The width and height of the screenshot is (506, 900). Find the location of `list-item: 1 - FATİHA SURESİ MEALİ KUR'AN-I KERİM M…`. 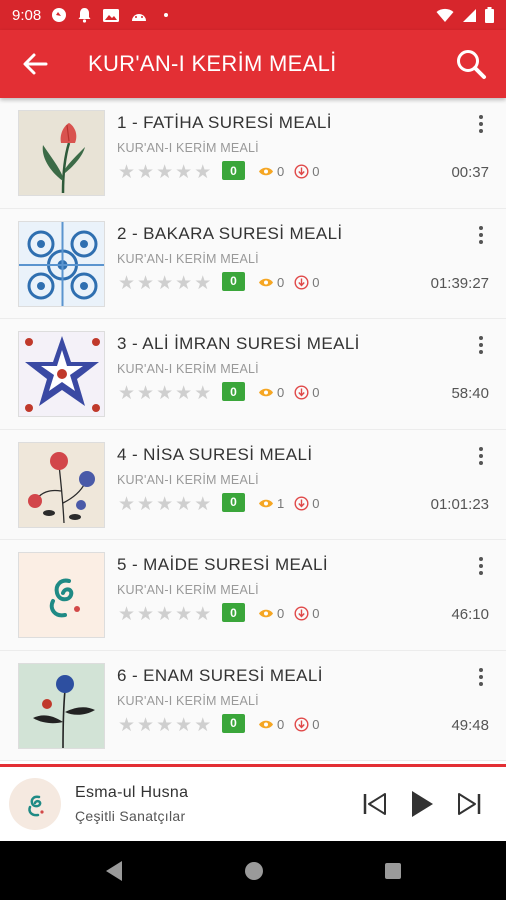

list-item: 1 - FATİHA SURESİ MEALİ KUR'AN-I KERİM M… is located at coordinates (253, 153).